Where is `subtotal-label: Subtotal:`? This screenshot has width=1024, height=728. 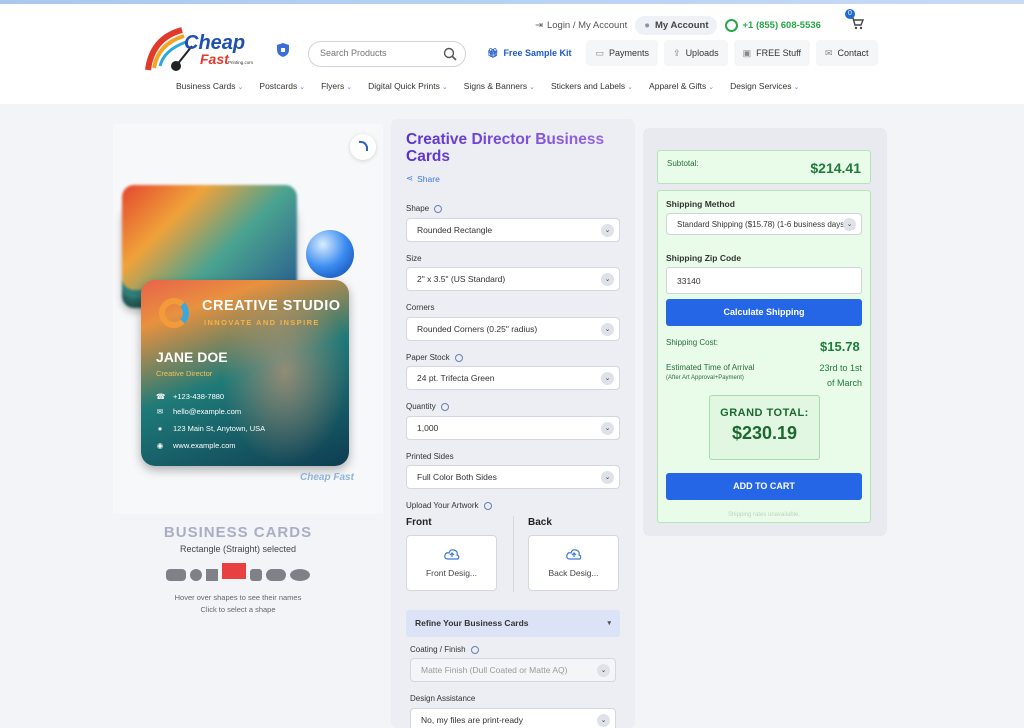 subtotal-label: Subtotal: is located at coordinates (683, 163).